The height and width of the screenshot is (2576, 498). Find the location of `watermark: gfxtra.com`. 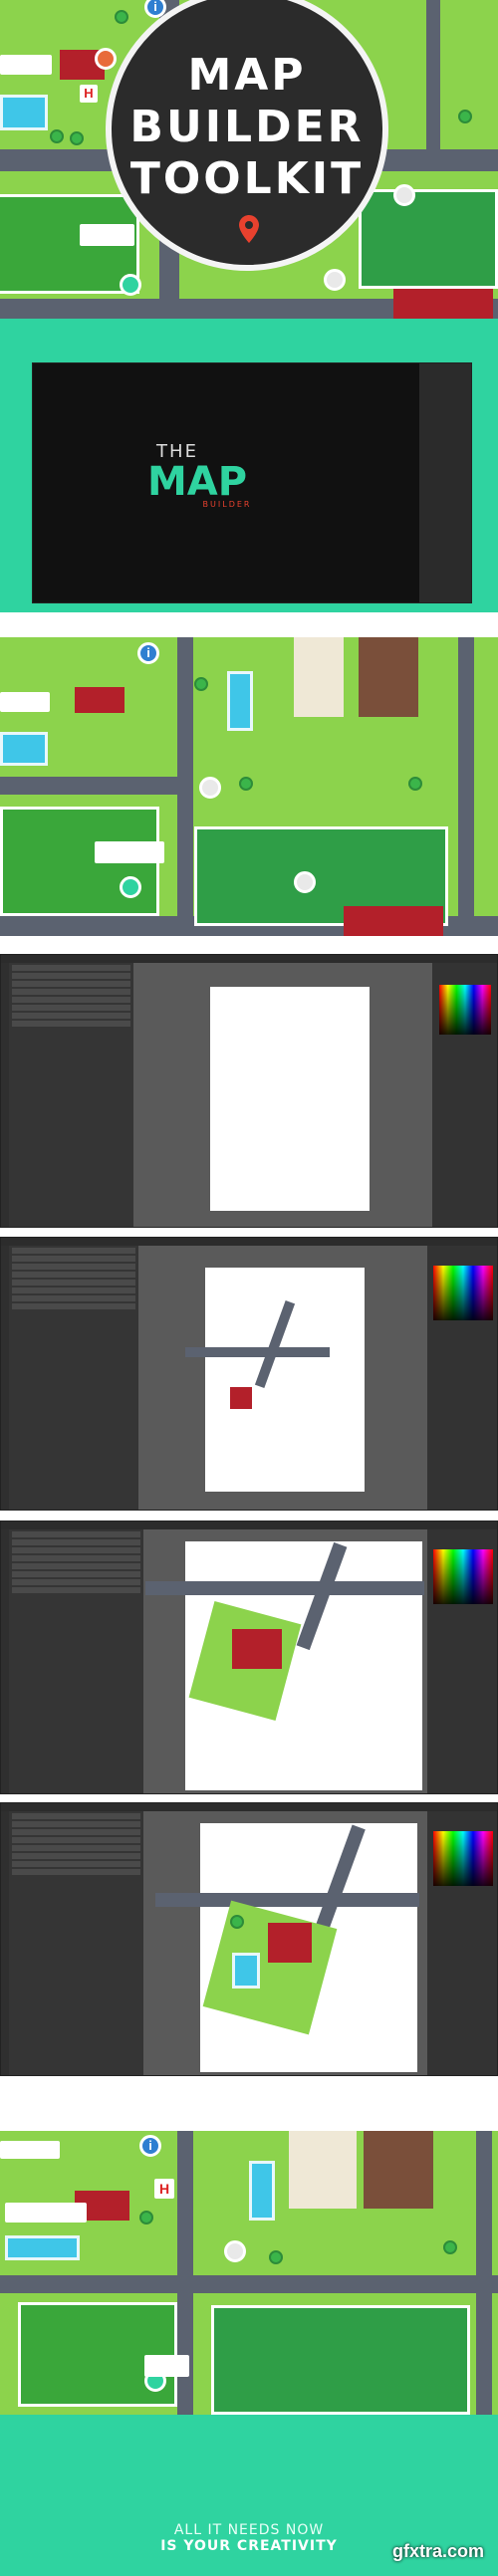

watermark: gfxtra.com is located at coordinates (437, 2551).